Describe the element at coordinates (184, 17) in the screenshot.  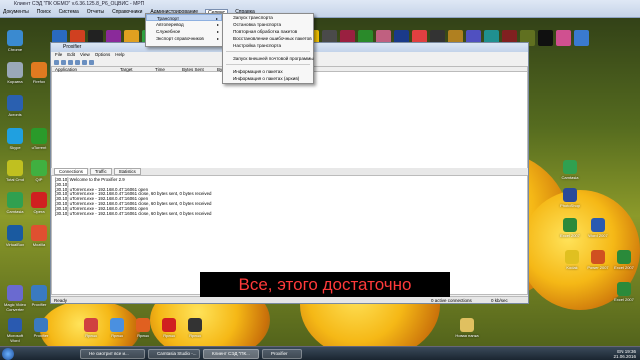
I see `menu-item-transport: Транспорт ▸` at that location.